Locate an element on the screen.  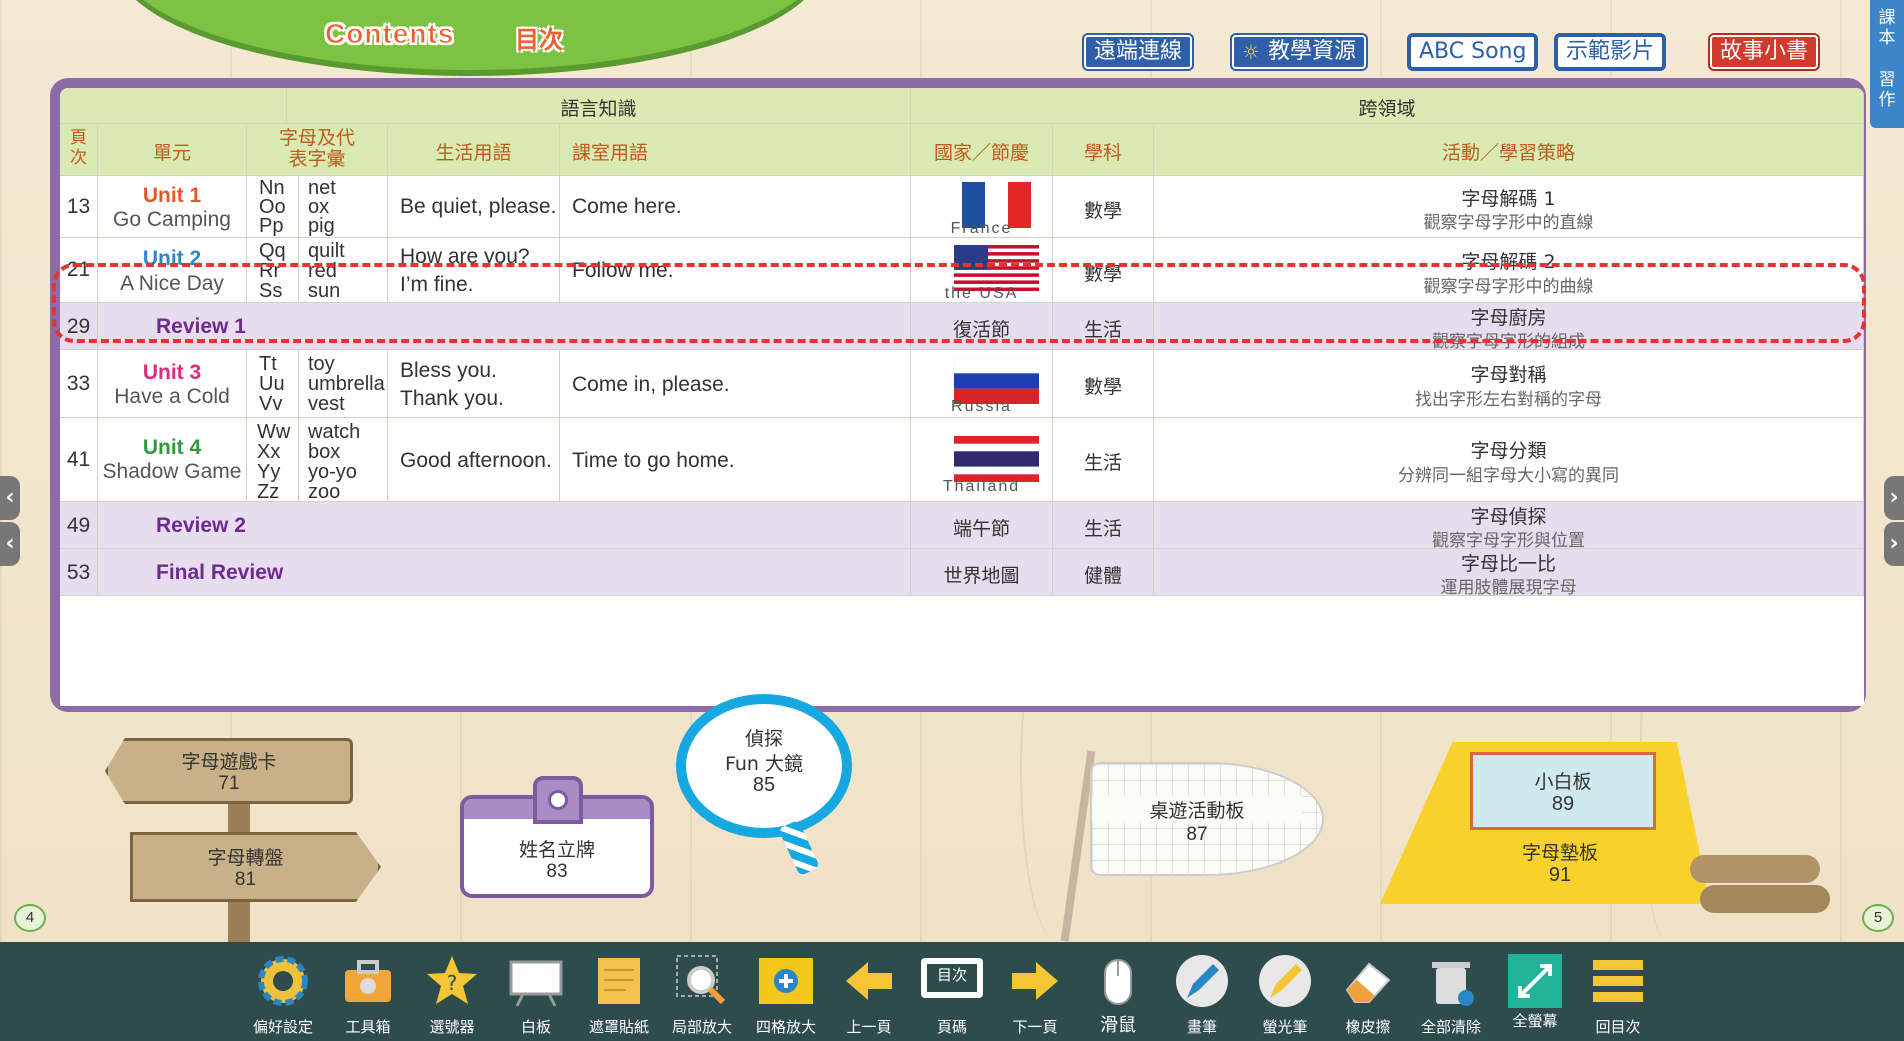
word: sun is located at coordinates (324, 291).